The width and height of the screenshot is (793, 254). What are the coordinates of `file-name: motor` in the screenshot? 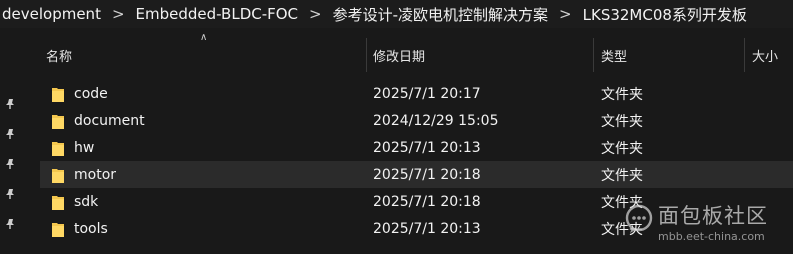 It's located at (95, 174).